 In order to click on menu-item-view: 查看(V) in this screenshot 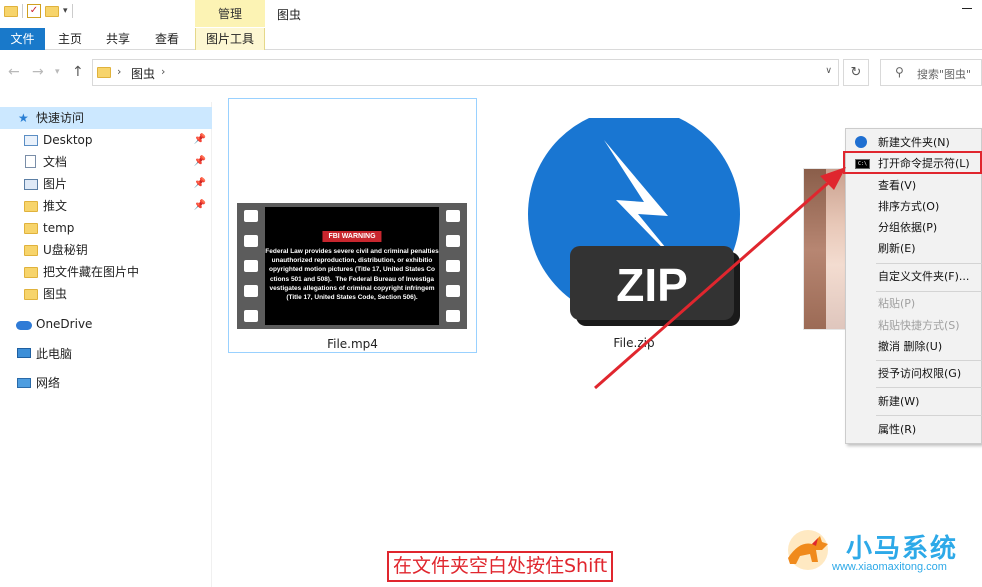, I will do `click(914, 185)`.